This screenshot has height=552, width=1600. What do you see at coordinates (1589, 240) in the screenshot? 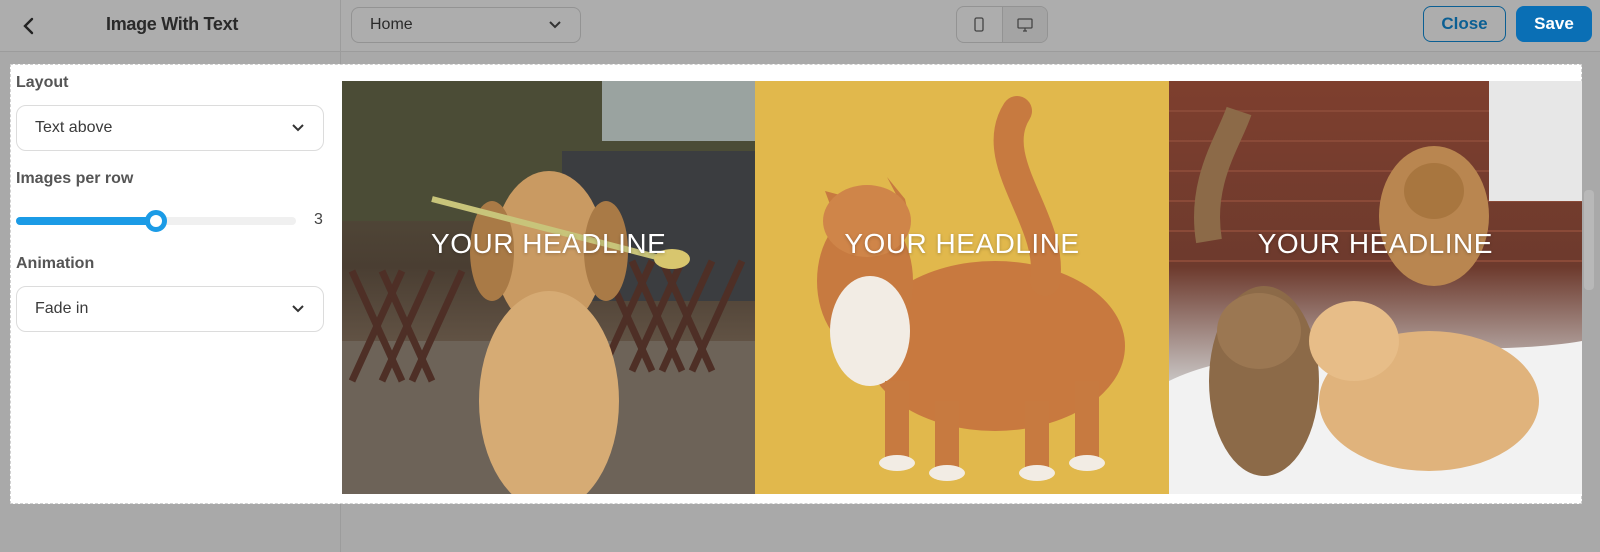
I see `scrollbar` at bounding box center [1589, 240].